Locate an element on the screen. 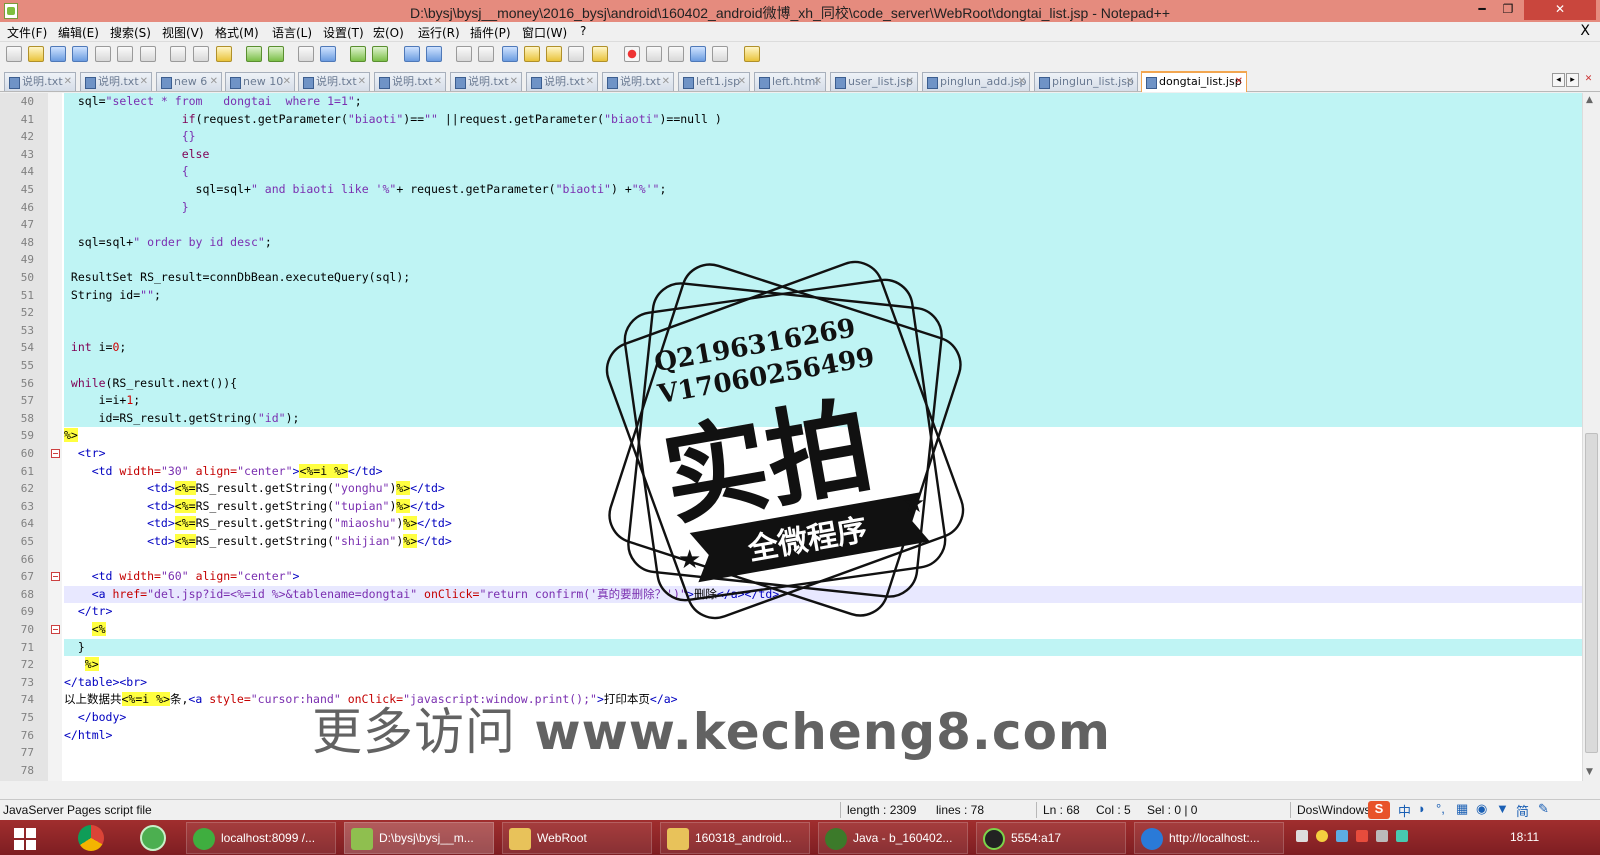 The height and width of the screenshot is (855, 1600). tab-dongtai-list-jsp: dongtai_list.jsp ✕ is located at coordinates (1194, 81).